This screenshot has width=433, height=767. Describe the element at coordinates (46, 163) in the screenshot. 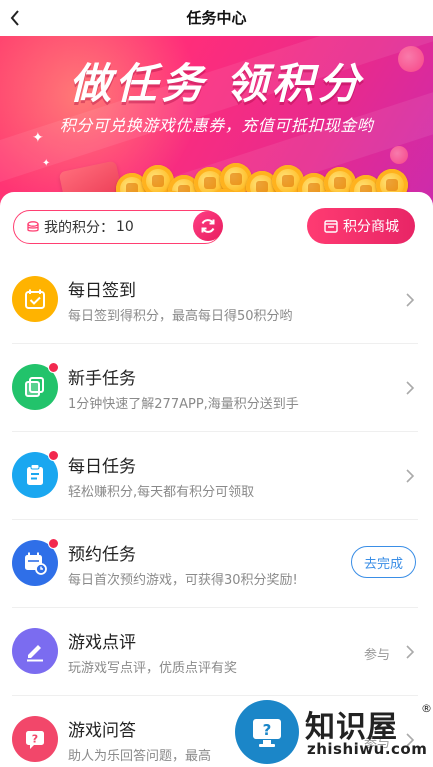

I see `sparkle-icon: ✦` at that location.